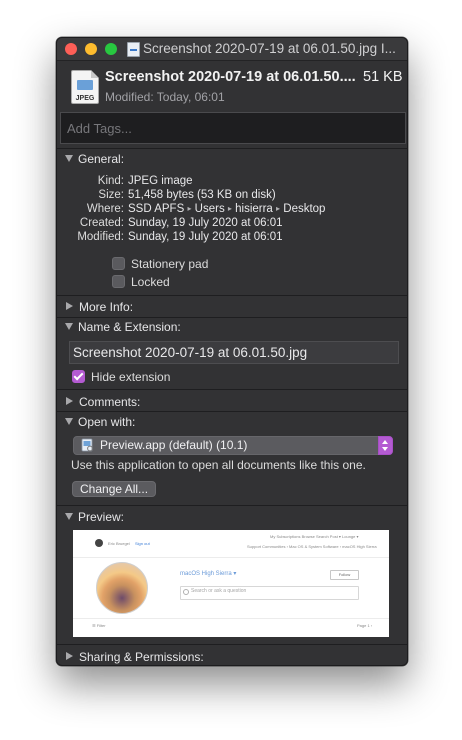  I want to click on section-sharing-permissions-label: Sharing & Permissions:, so click(141, 657).